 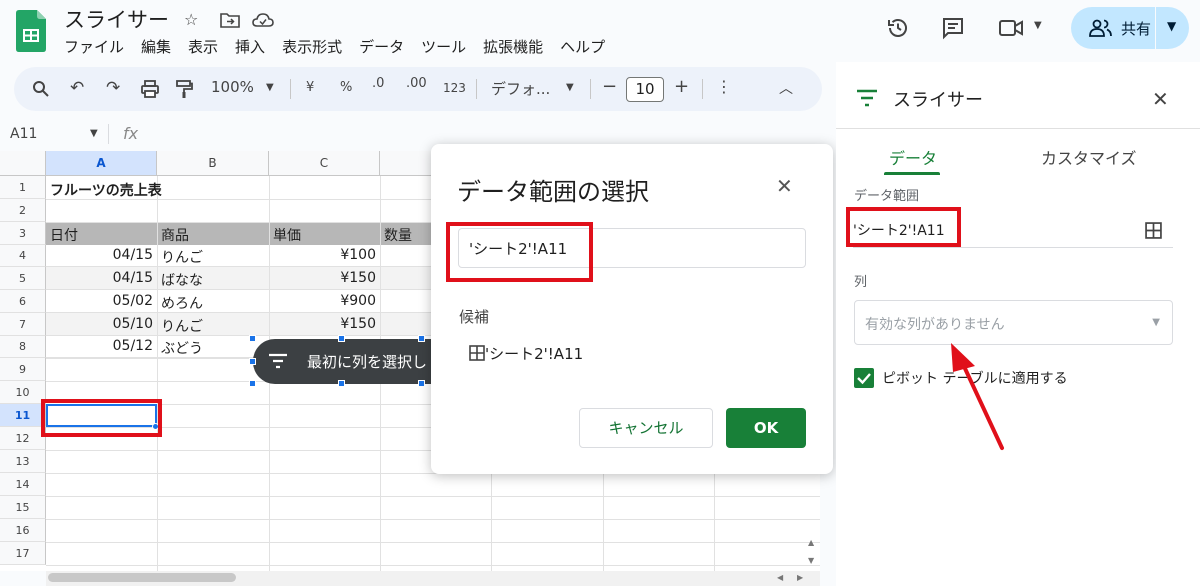 What do you see at coordinates (1153, 230) in the screenshot?
I see `select-range-icon` at bounding box center [1153, 230].